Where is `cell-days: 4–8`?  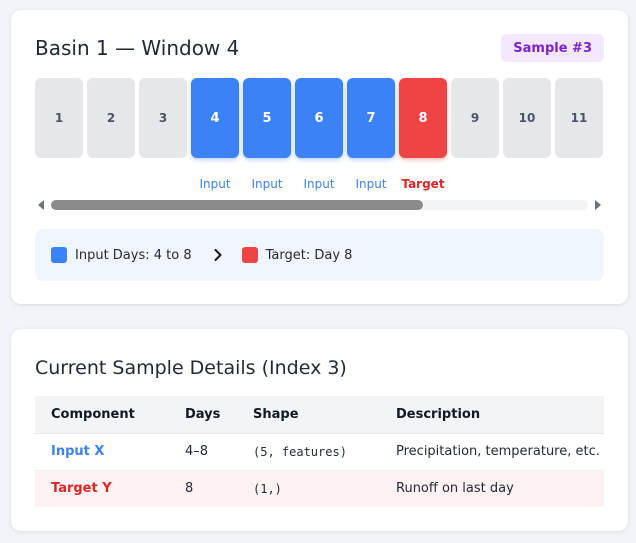
cell-days: 4–8 is located at coordinates (203, 452).